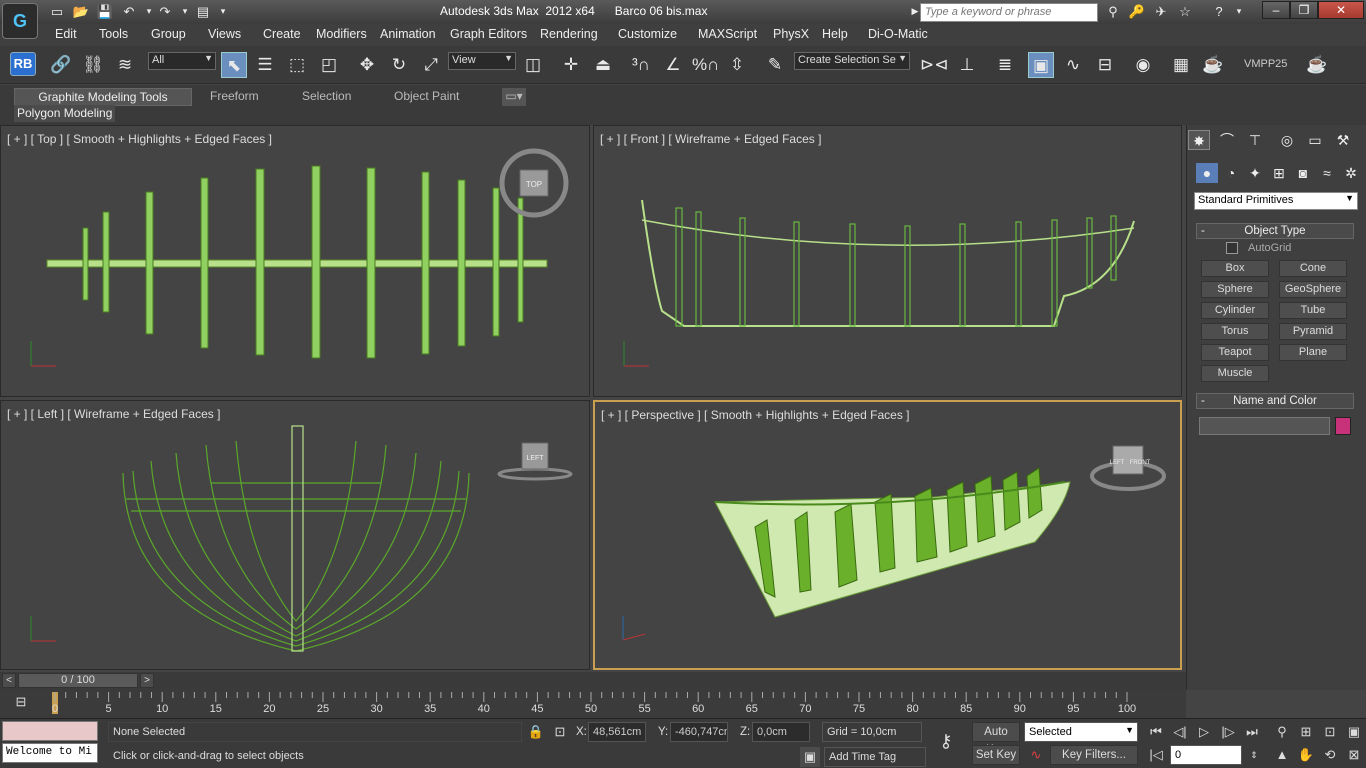 This screenshot has width=1366, height=768. I want to click on render-teapot-icon: ☕, so click(1317, 65).